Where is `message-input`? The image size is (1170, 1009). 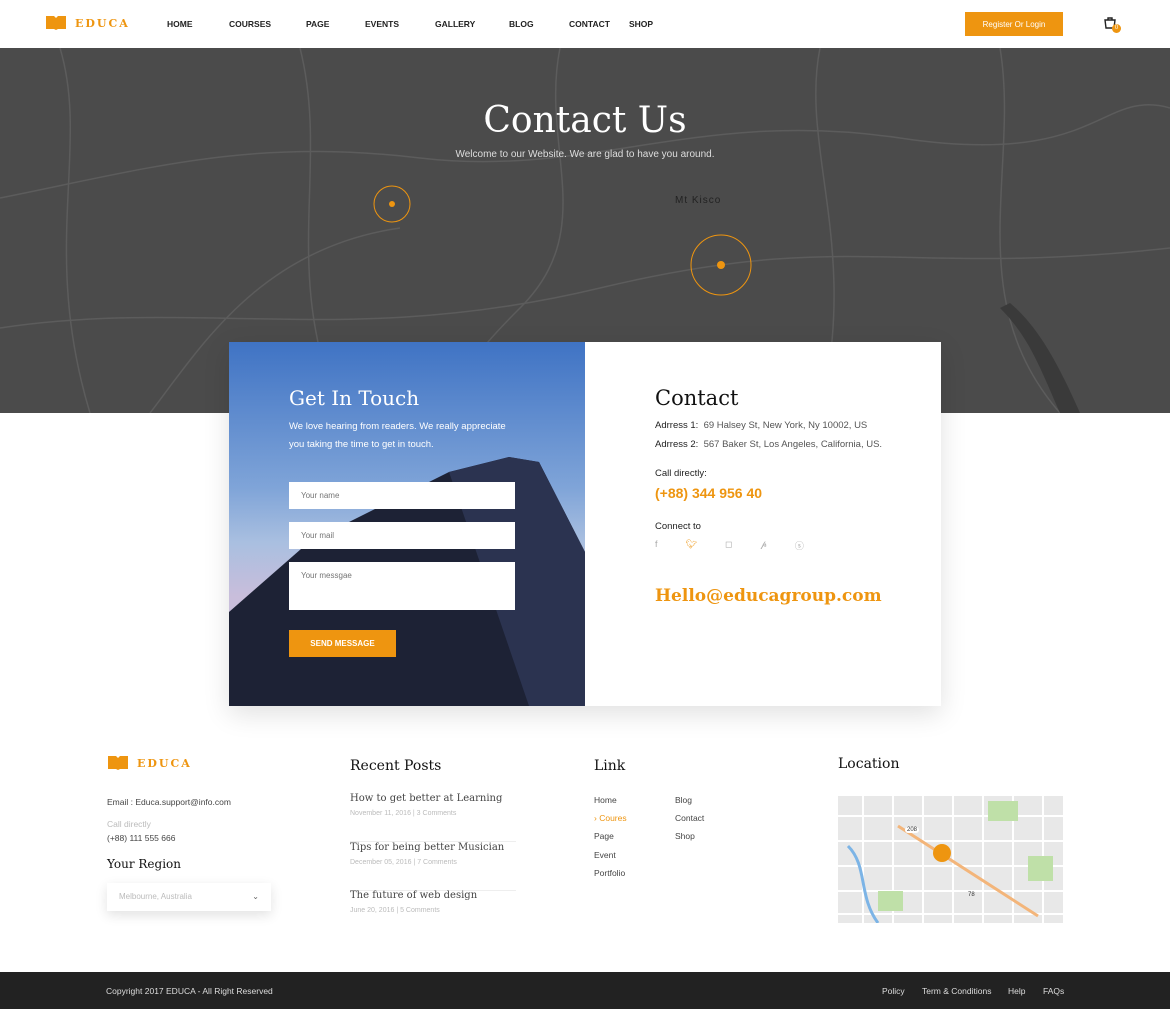 message-input is located at coordinates (402, 586).